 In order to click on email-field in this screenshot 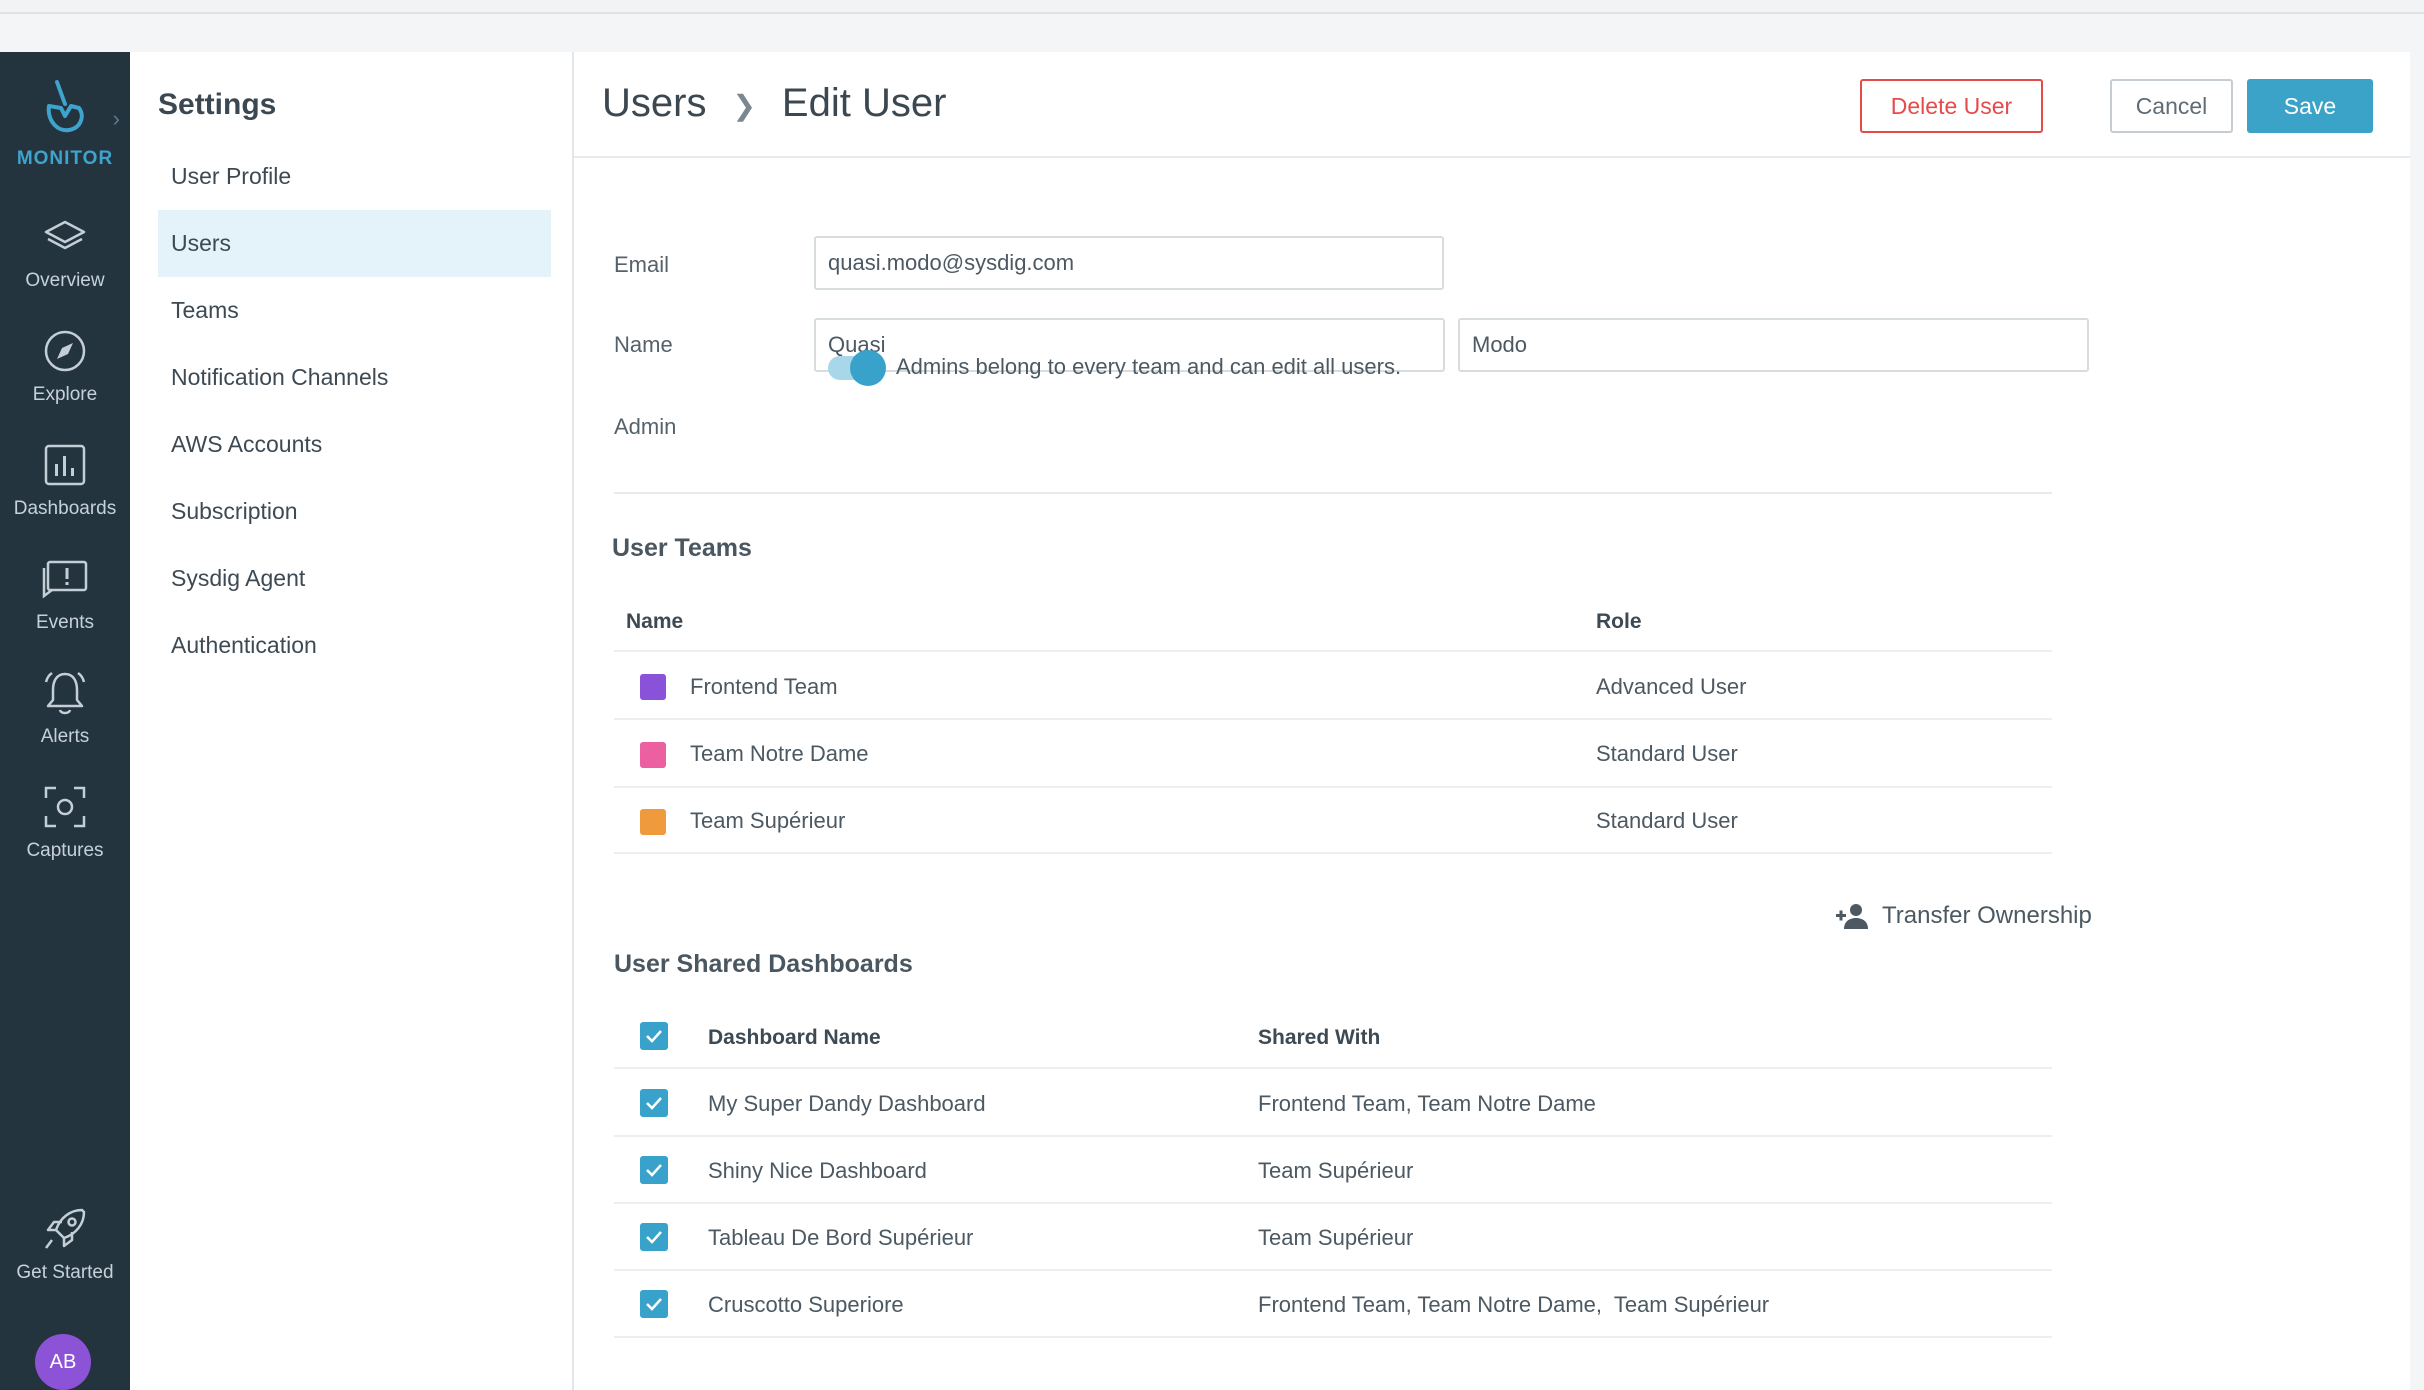, I will do `click(1129, 263)`.